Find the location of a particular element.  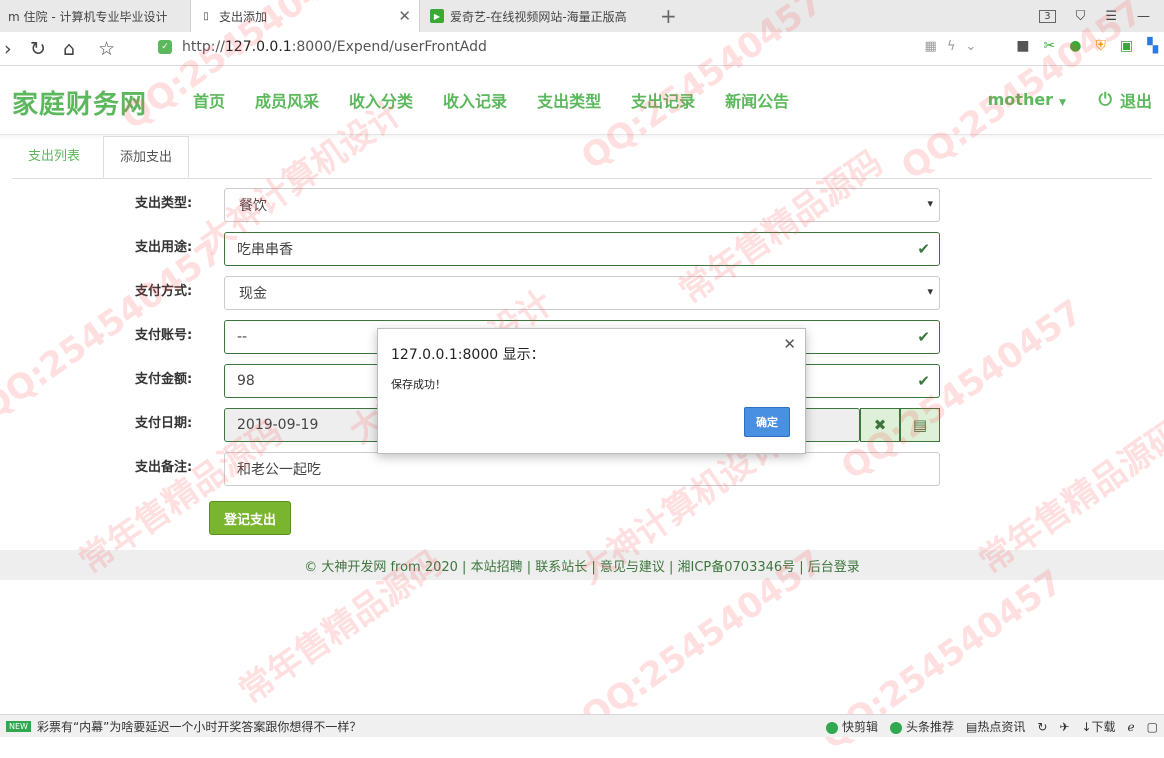

shield-icon: ✓ is located at coordinates (165, 47).